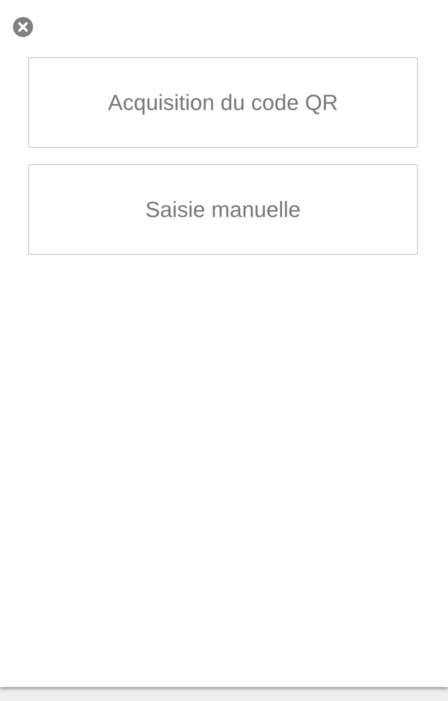  Describe the element at coordinates (23, 27) in the screenshot. I see `close-icon` at that location.